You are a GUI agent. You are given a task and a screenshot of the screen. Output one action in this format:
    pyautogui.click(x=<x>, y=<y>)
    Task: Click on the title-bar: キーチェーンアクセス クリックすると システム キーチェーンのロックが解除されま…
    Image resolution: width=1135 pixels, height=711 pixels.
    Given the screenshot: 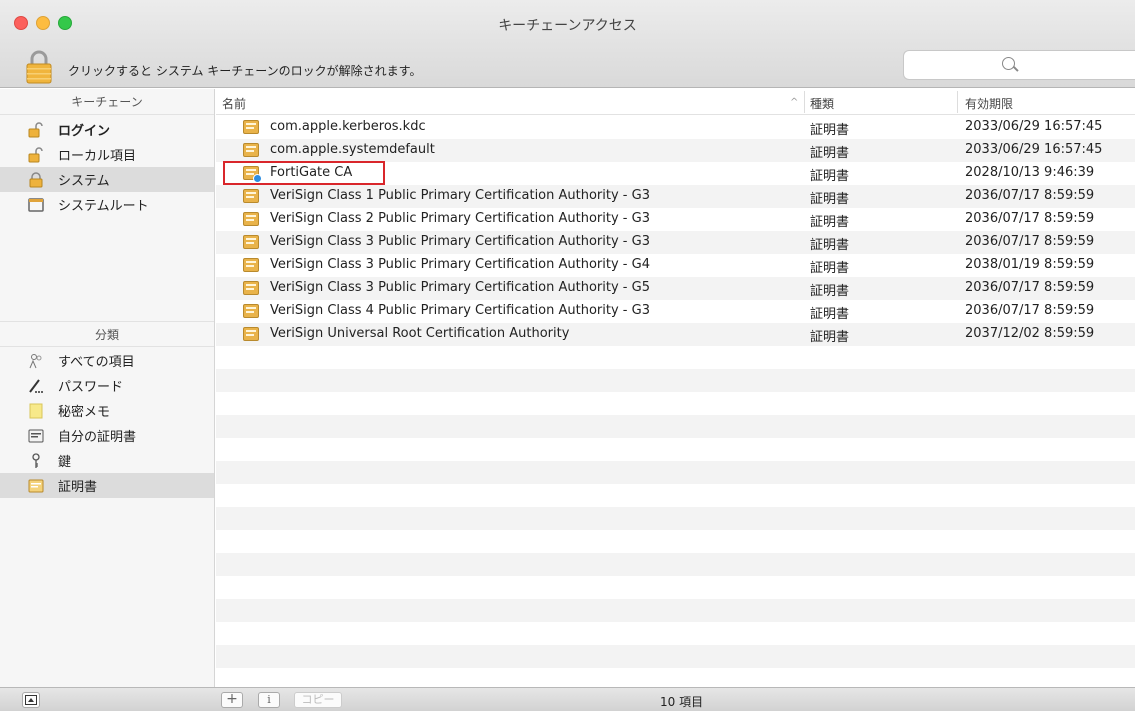 What is the action you would take?
    pyautogui.click(x=567, y=44)
    